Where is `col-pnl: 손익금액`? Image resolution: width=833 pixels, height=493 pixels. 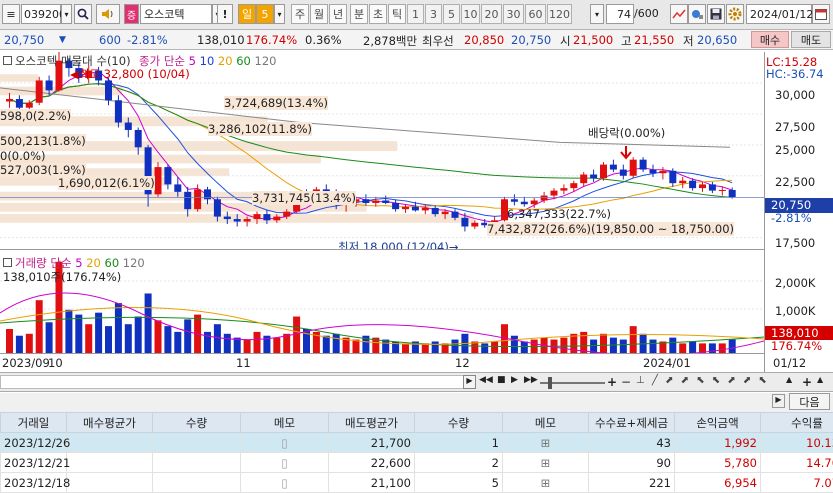 col-pnl: 손익금액 is located at coordinates (717, 422).